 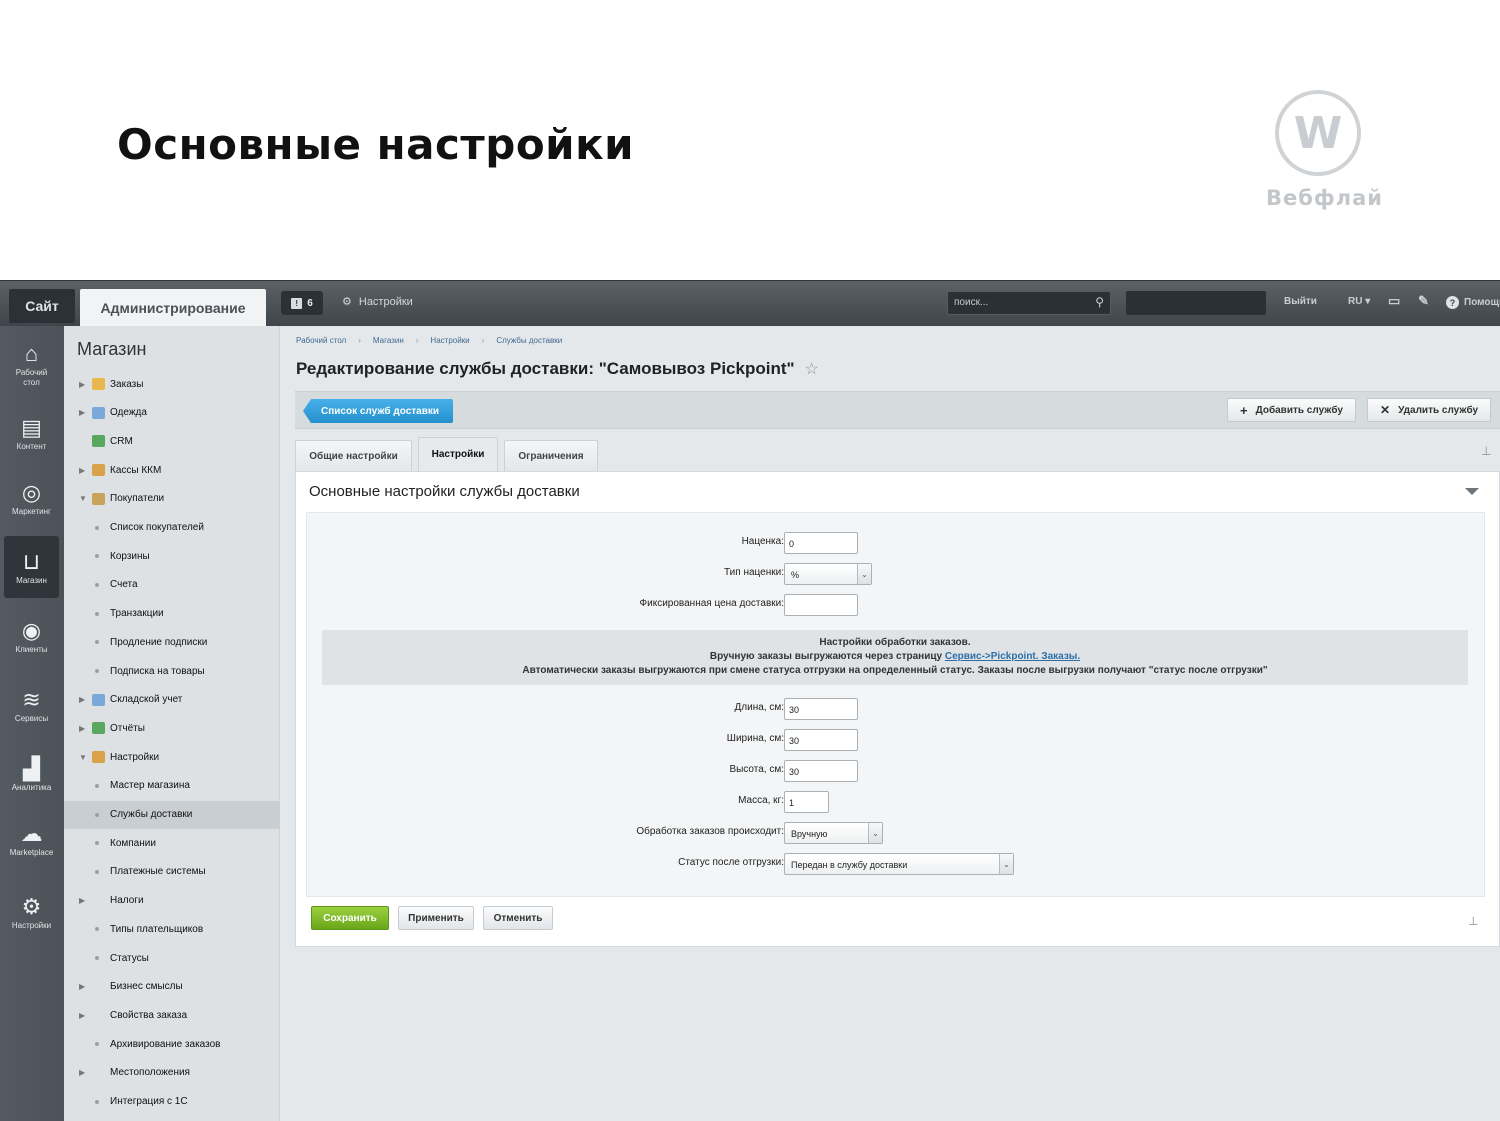 What do you see at coordinates (172, 671) in the screenshot?
I see `sidebar-item: Подписка на товары` at bounding box center [172, 671].